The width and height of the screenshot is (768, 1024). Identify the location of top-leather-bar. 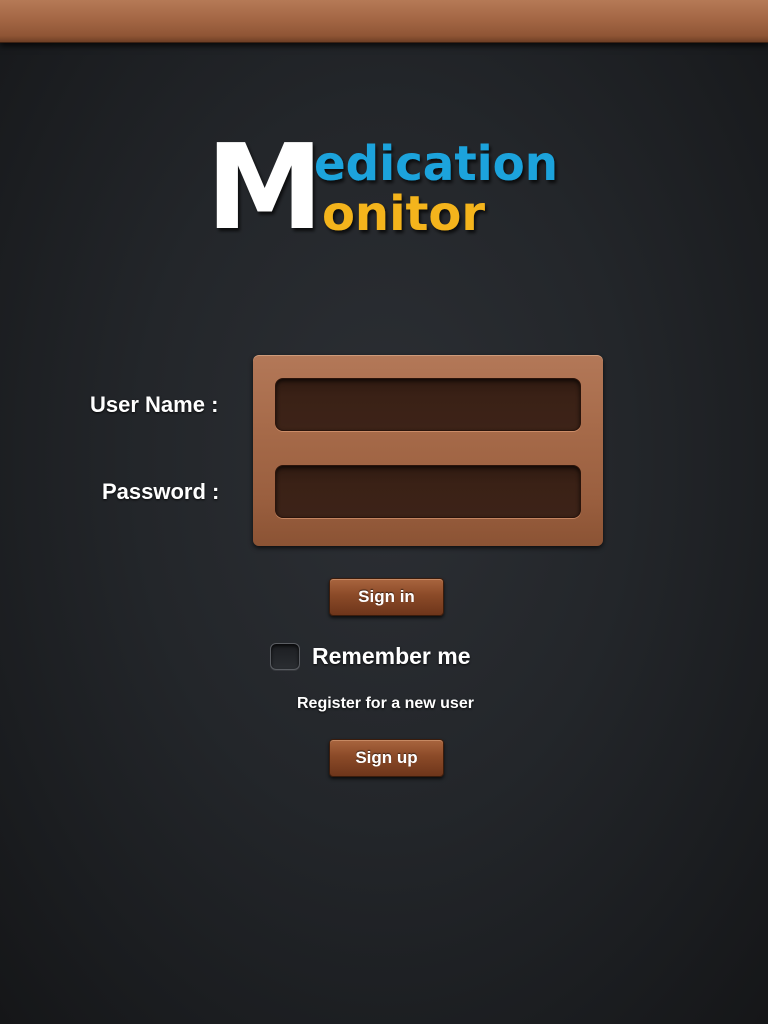
(384, 21).